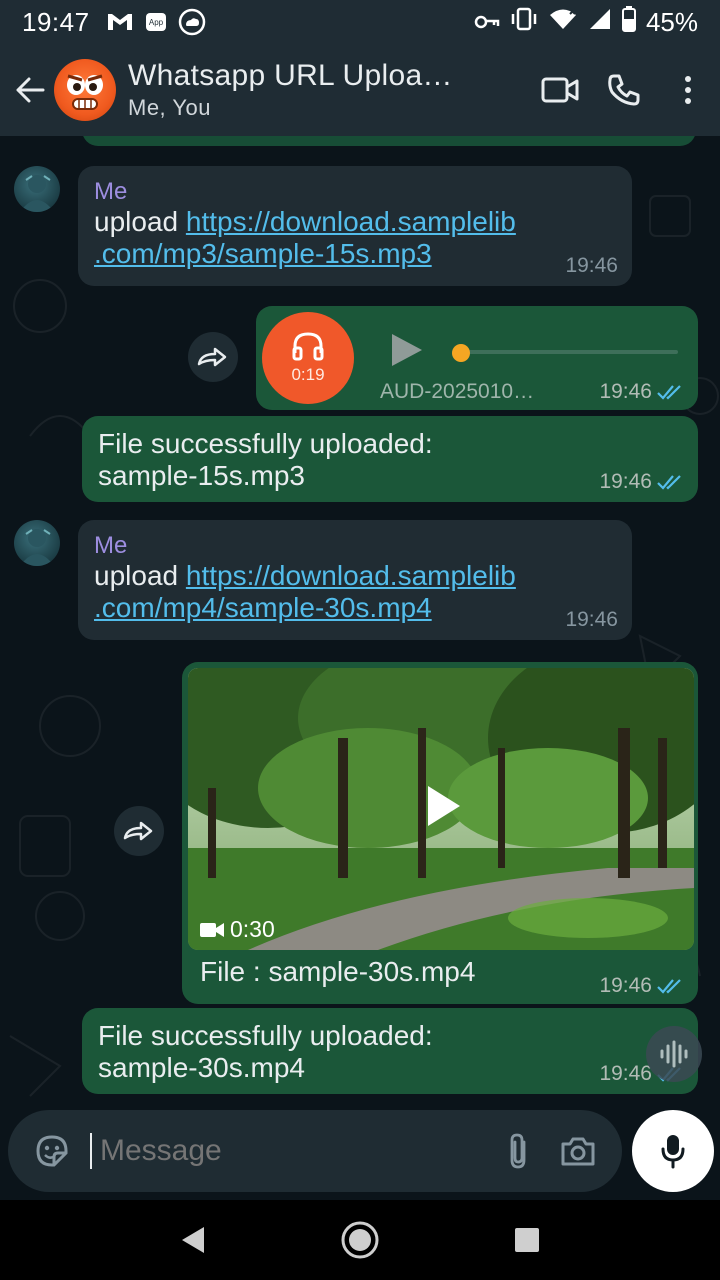 This screenshot has width=720, height=1280. I want to click on status-bar: 19:47 App 45%, so click(360, 22).